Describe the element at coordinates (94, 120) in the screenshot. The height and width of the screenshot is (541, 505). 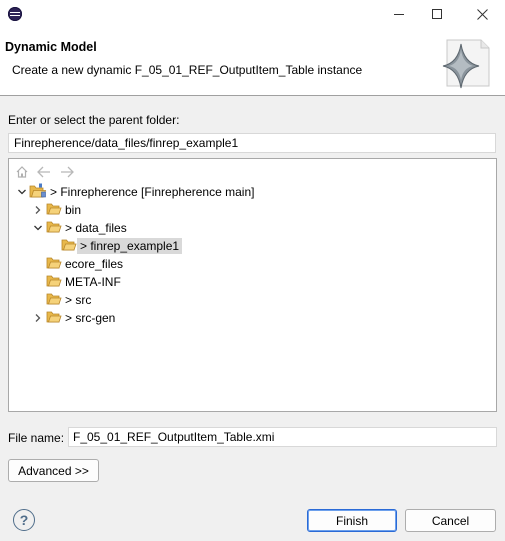
I see `parent-folder-label: Enter or select the parent folder:` at that location.